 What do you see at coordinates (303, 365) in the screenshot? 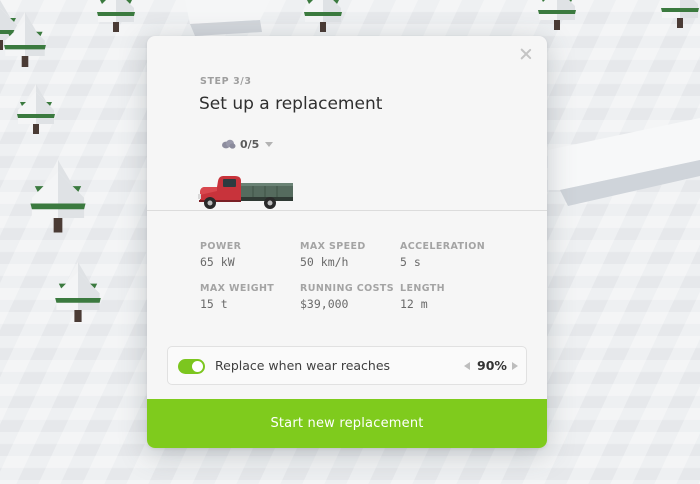
I see `wear-label: Replace when wear reaches` at bounding box center [303, 365].